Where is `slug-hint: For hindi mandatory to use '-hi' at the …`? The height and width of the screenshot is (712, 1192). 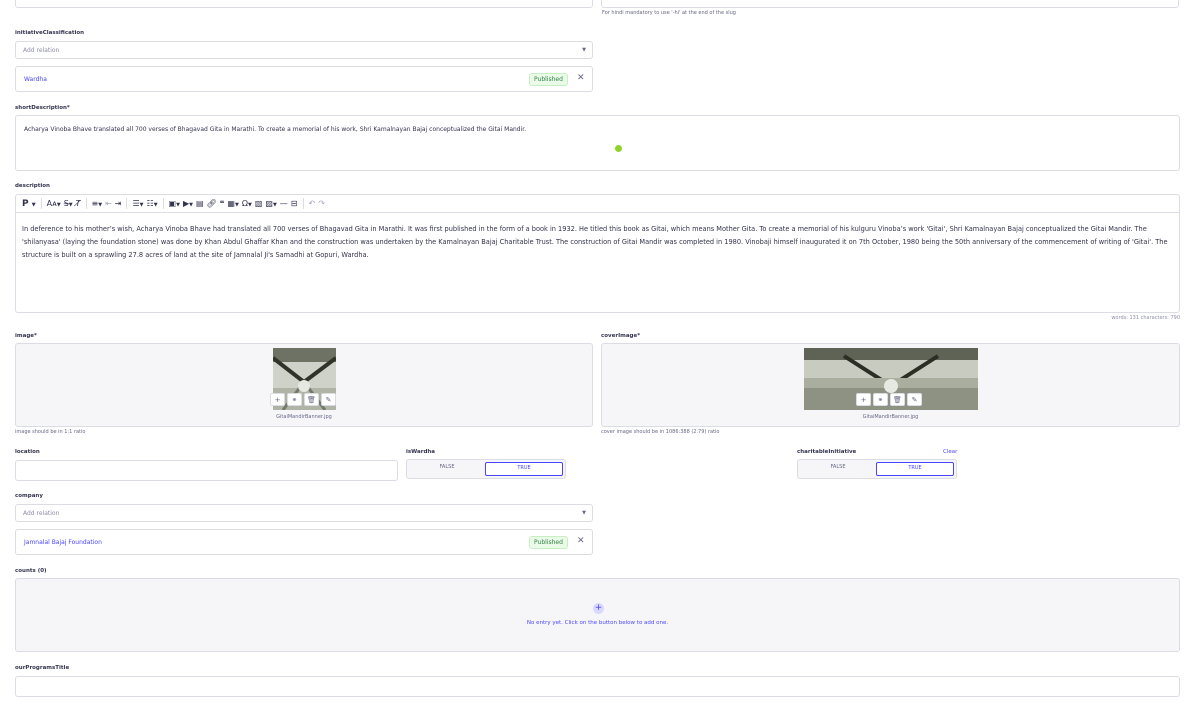 slug-hint: For hindi mandatory to use '-hi' at the … is located at coordinates (669, 13).